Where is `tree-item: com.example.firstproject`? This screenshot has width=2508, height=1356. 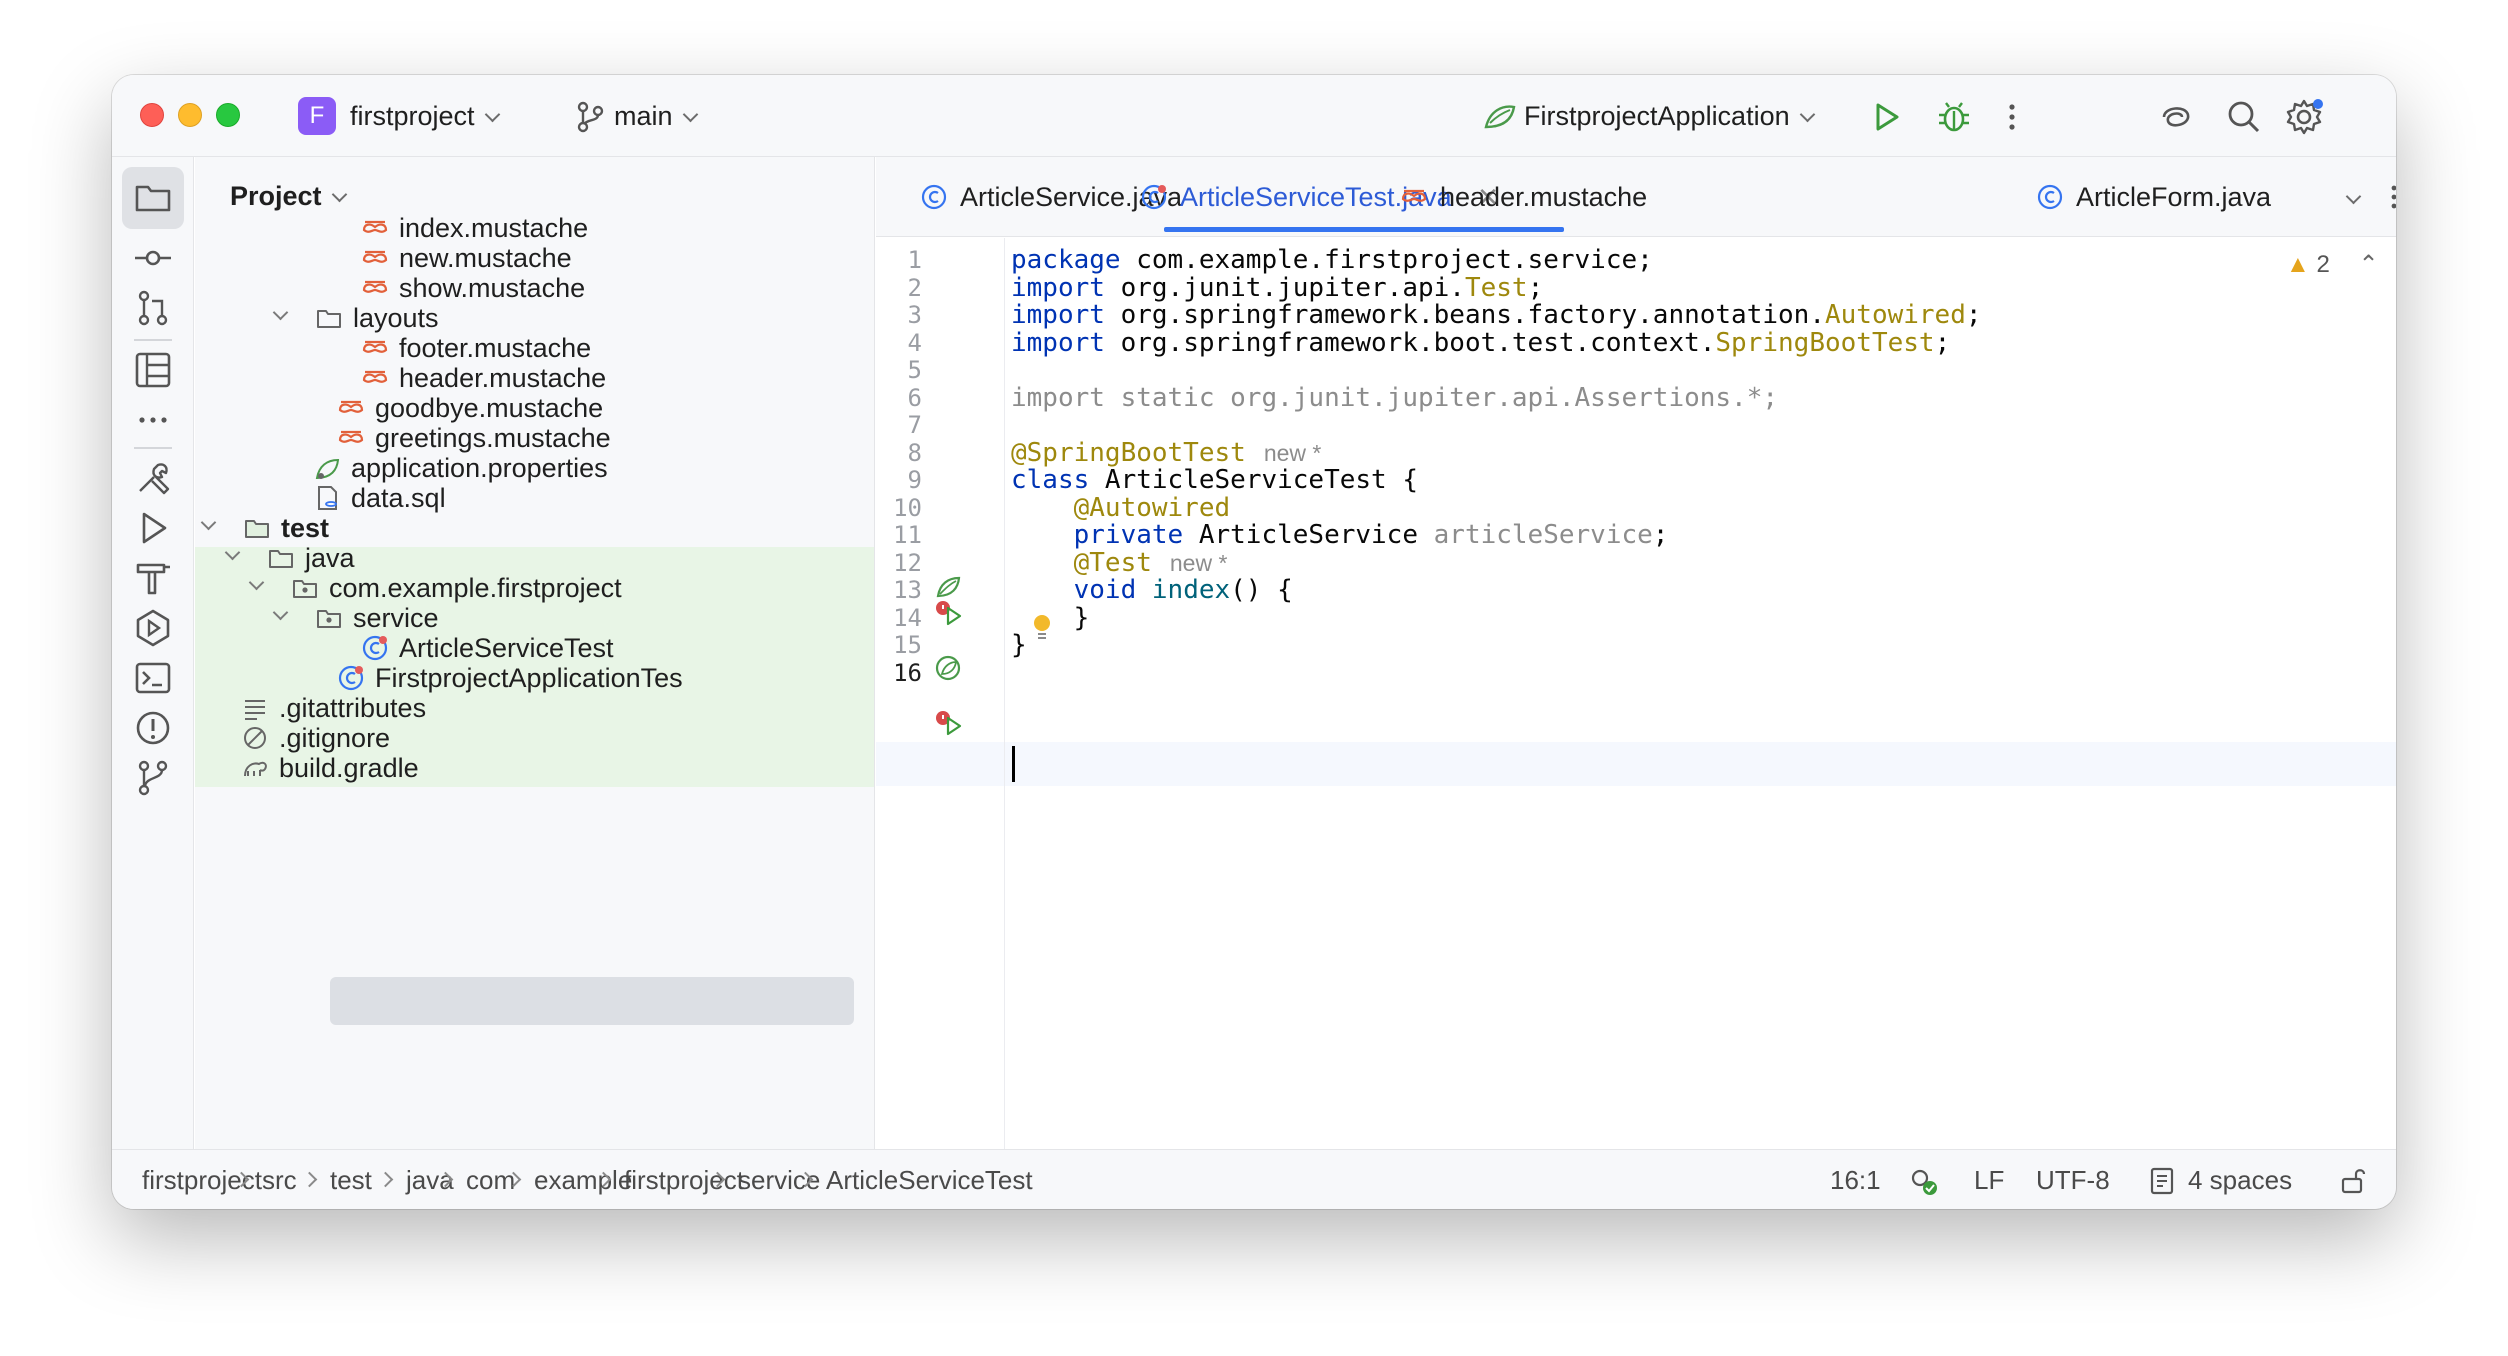
tree-item: com.example.firstproject is located at coordinates (534, 588).